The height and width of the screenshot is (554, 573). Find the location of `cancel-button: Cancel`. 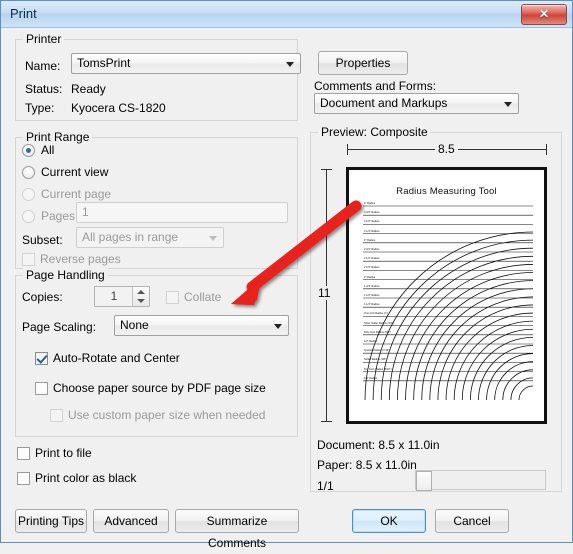

cancel-button: Cancel is located at coordinates (472, 521).